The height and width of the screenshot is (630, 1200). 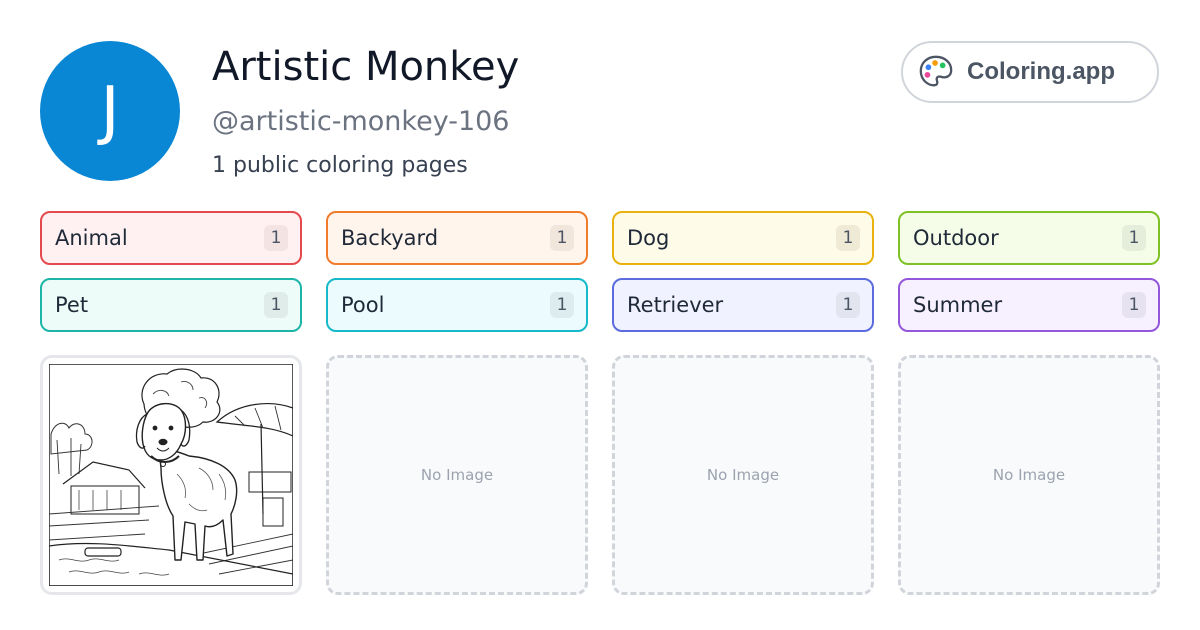 What do you see at coordinates (390, 238) in the screenshot?
I see `tag-label: Backyard` at bounding box center [390, 238].